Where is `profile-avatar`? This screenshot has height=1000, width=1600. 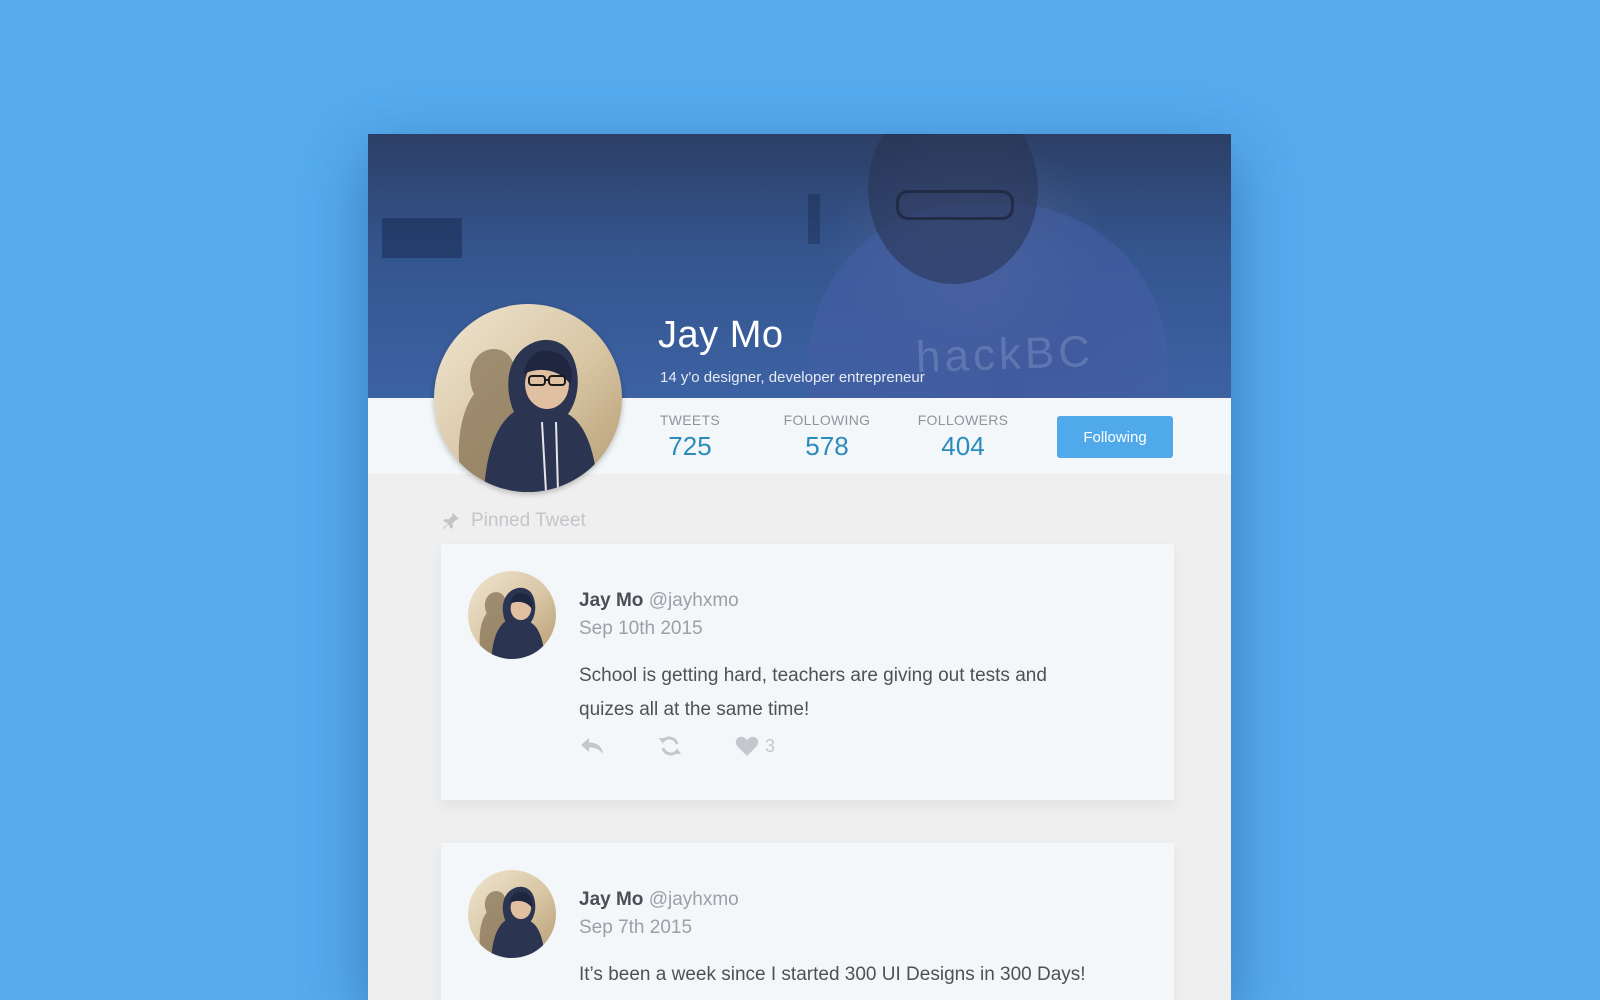 profile-avatar is located at coordinates (528, 398).